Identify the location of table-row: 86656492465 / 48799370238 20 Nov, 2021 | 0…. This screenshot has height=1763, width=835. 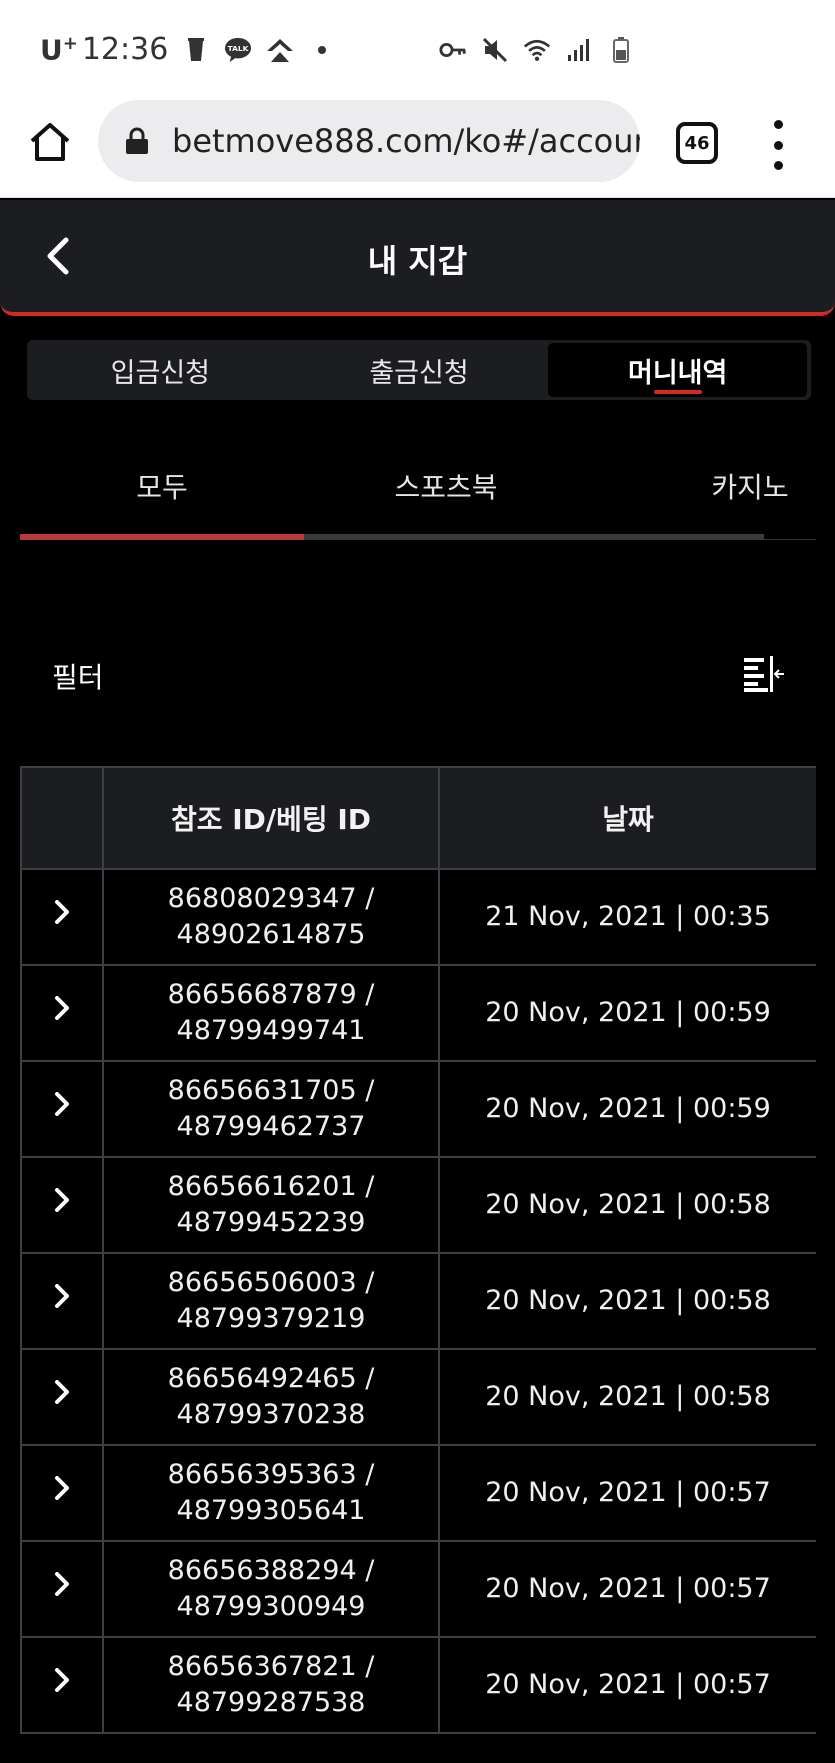
(418, 1397).